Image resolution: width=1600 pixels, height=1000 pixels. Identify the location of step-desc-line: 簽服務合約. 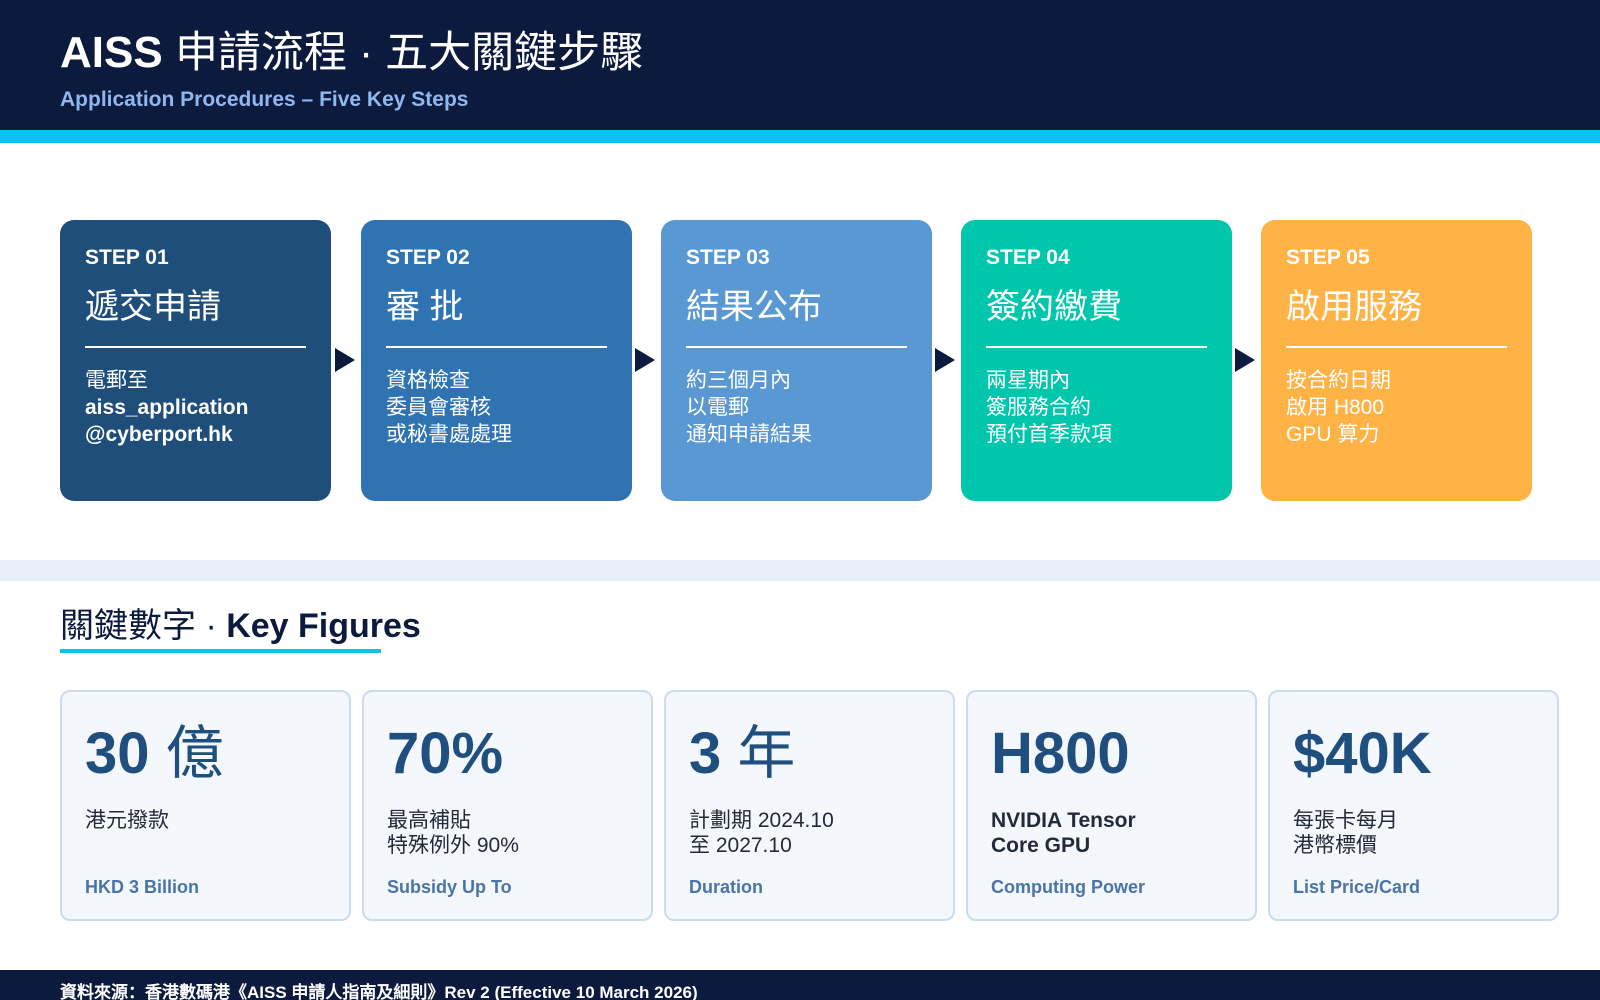
(1038, 407).